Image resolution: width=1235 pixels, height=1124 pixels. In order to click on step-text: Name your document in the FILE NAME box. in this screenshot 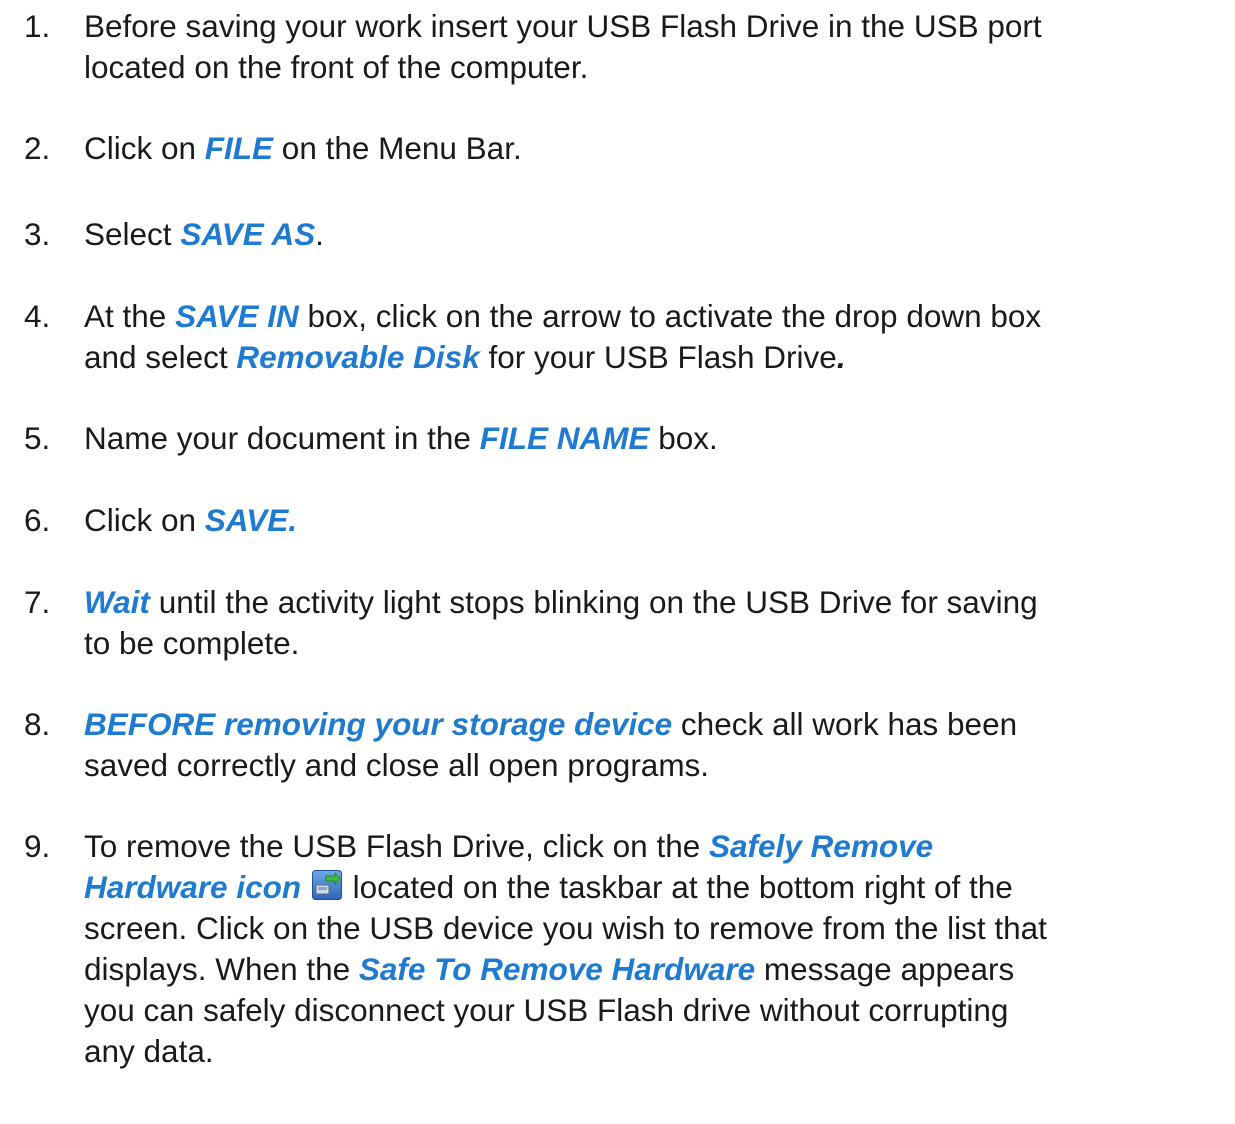, I will do `click(654, 438)`.